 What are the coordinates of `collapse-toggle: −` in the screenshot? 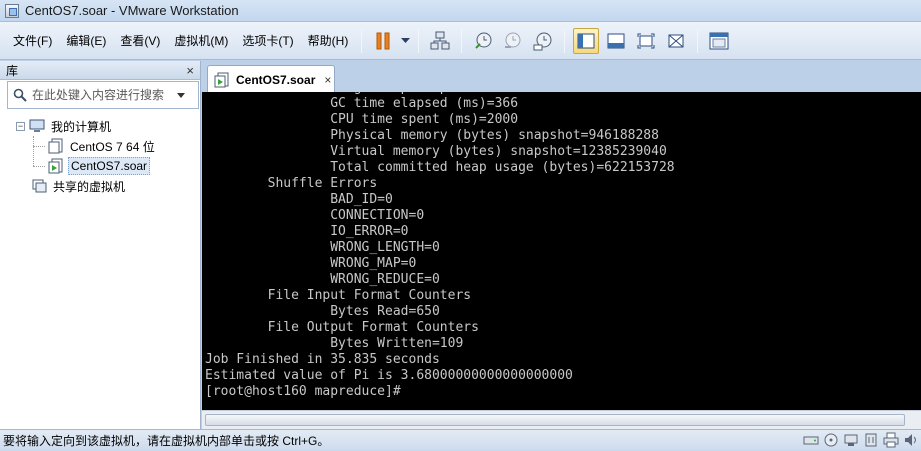 It's located at (20, 126).